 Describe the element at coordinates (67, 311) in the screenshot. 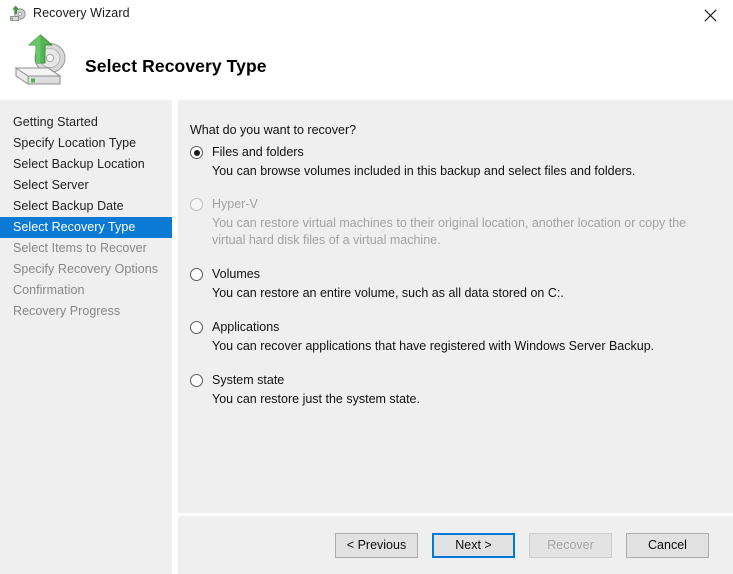

I see `sidebar-item-label: Recovery Progress` at that location.